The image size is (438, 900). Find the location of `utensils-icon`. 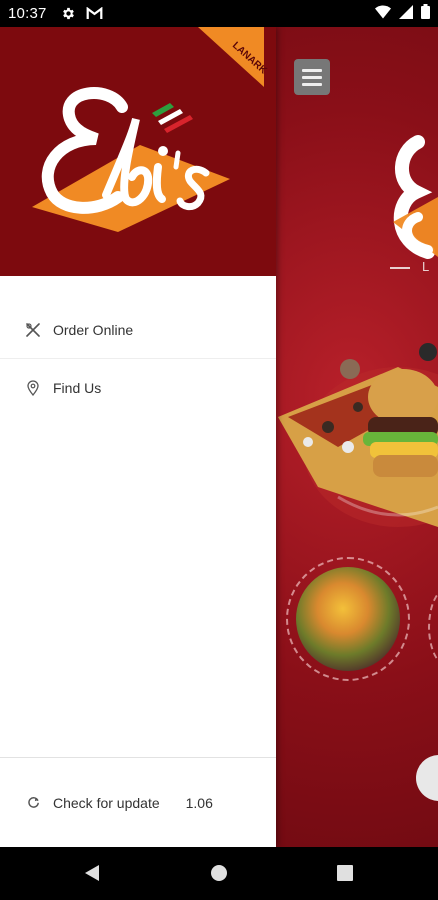

utensils-icon is located at coordinates (33, 330).